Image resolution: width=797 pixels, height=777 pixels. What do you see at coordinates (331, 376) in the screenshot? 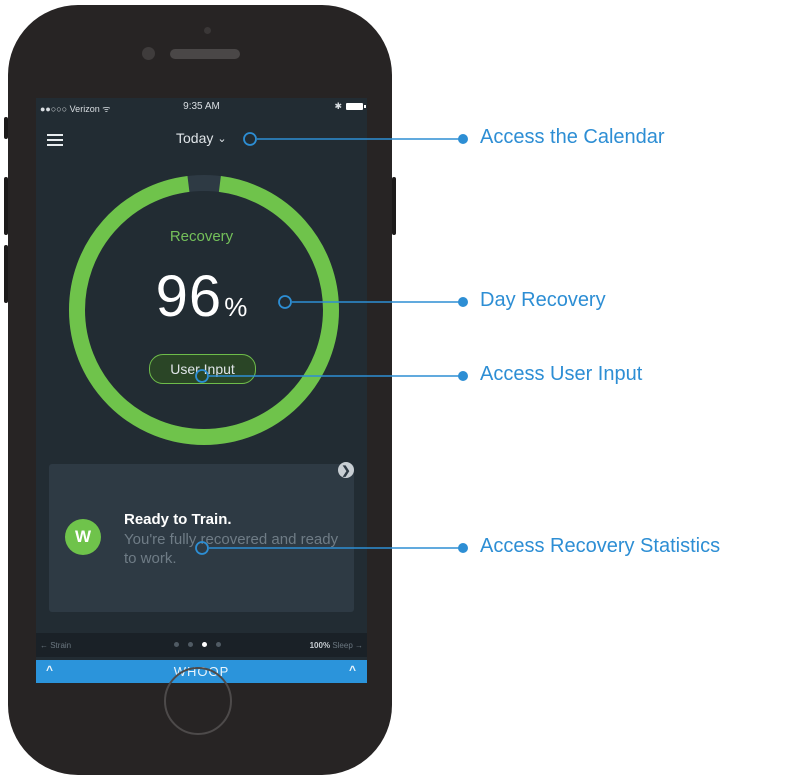
I see `annotation-user-input-connector` at bounding box center [331, 376].